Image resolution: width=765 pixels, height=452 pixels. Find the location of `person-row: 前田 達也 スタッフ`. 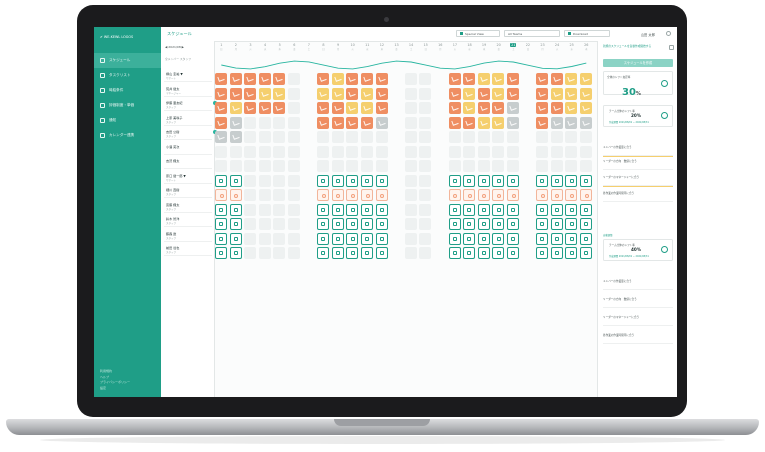

person-row: 前田 達也 スタッフ is located at coordinates (188, 249).